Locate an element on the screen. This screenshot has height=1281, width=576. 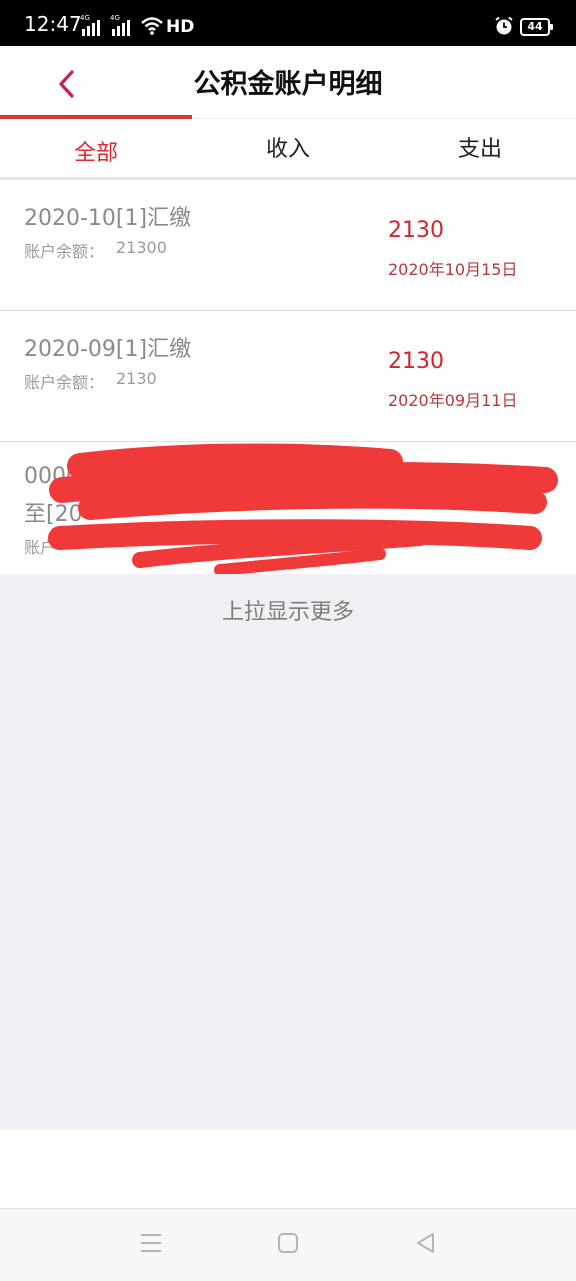
alarm-icon is located at coordinates (504, 25).